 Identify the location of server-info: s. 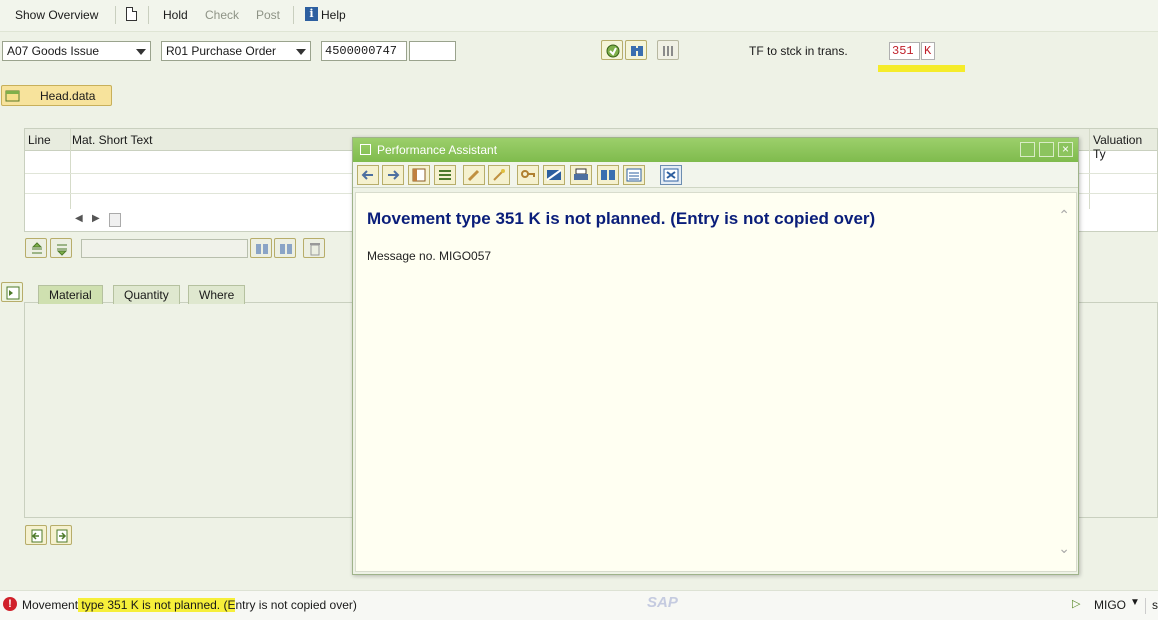
(1155, 605).